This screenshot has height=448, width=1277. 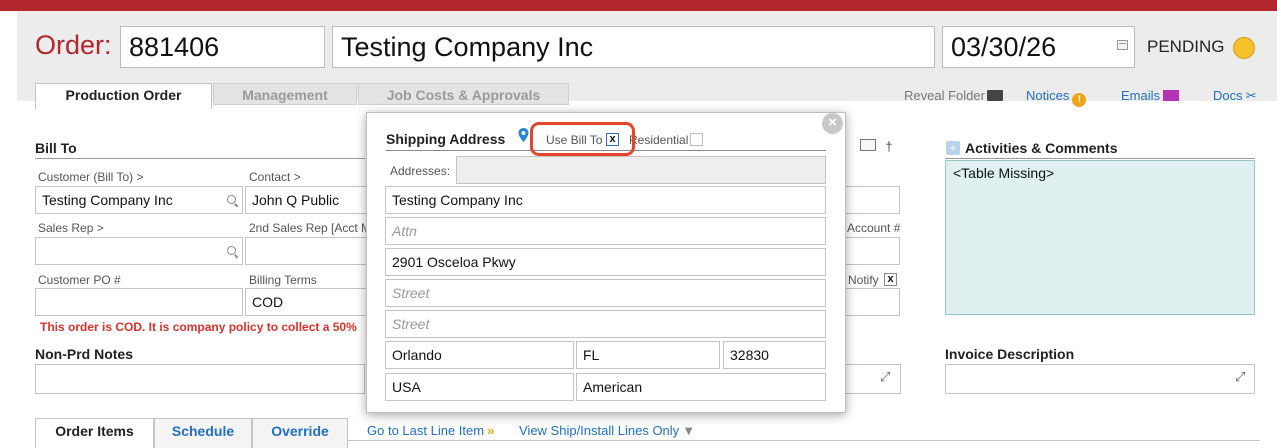 What do you see at coordinates (863, 280) in the screenshot?
I see `notify-label: Notify` at bounding box center [863, 280].